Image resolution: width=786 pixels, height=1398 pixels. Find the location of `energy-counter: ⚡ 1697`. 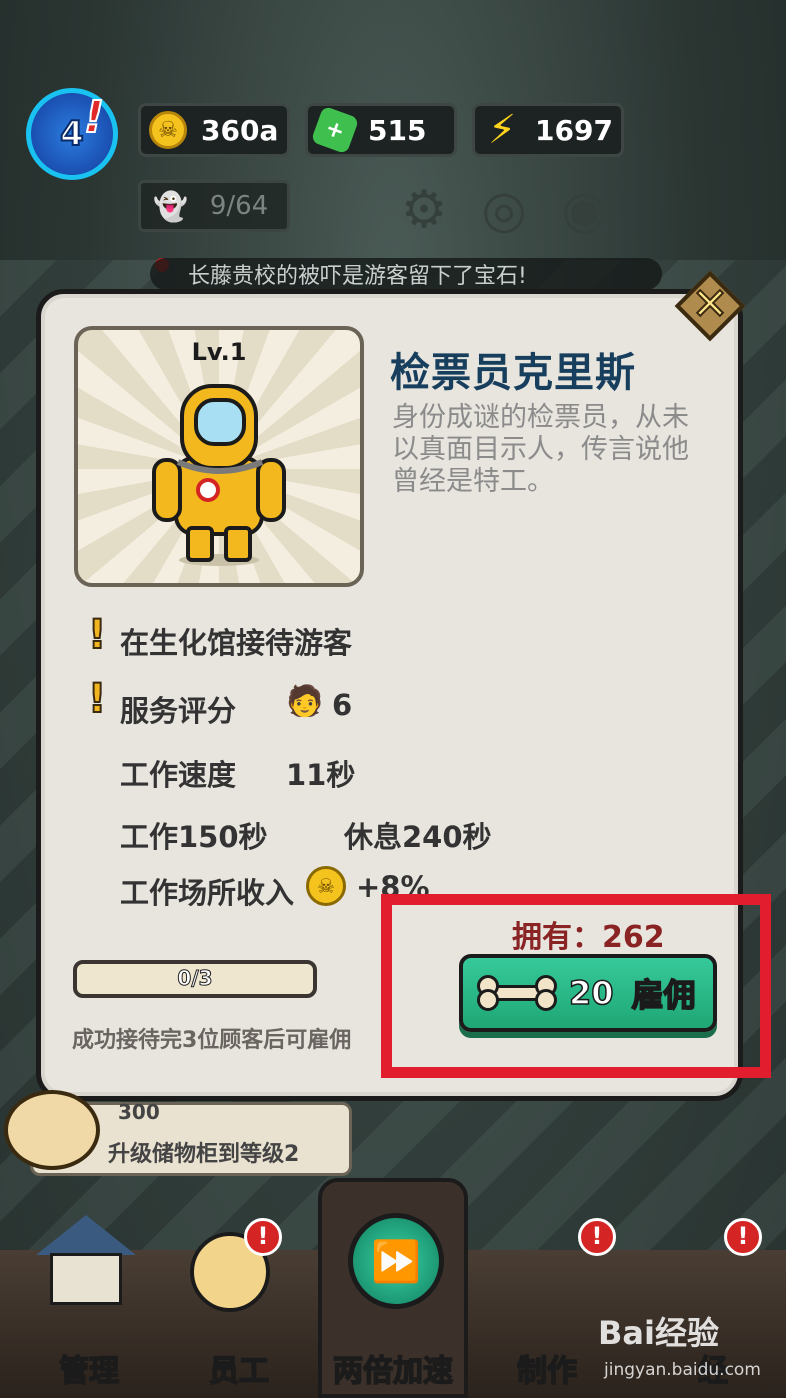

energy-counter: ⚡ 1697 is located at coordinates (548, 130).